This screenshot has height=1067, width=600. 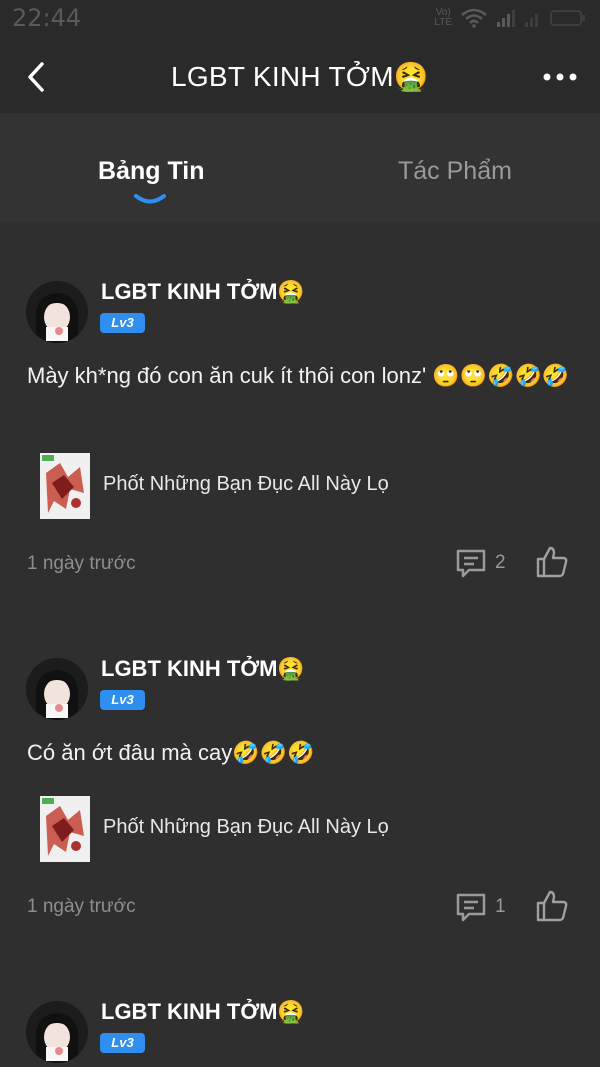 I want to click on comment-button: 2, so click(x=480, y=563).